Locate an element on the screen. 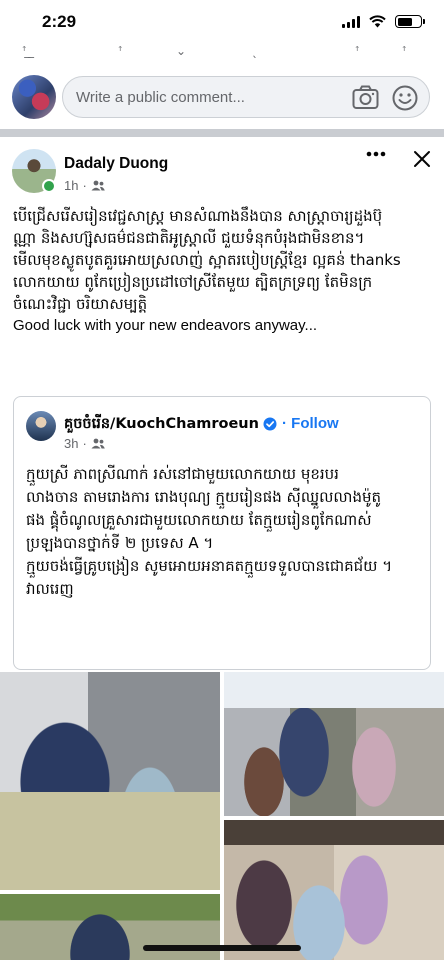 This screenshot has height=960, width=444. post-header: Dadaly Duong 1h · is located at coordinates (222, 168).